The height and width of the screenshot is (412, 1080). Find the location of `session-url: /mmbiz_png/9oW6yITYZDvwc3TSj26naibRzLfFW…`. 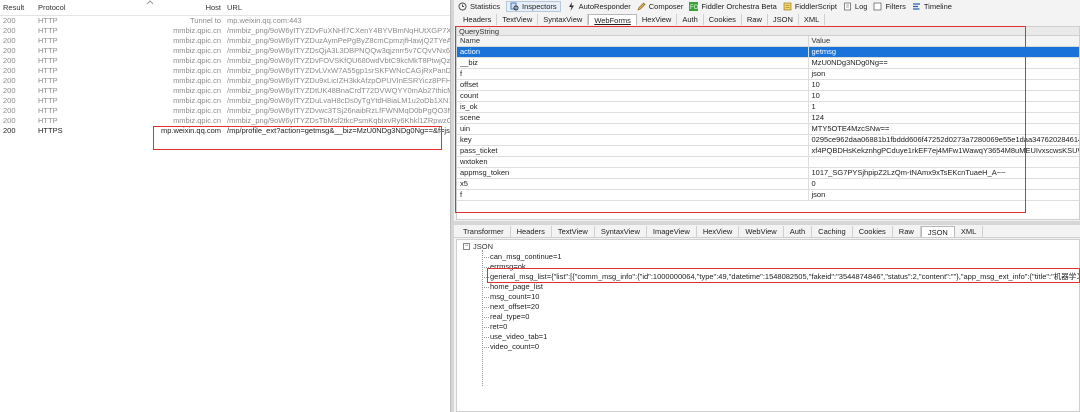

session-url: /mmbiz_png/9oW6yITYZDvwc3TSj26naibRzLfFW… is located at coordinates (338, 110).